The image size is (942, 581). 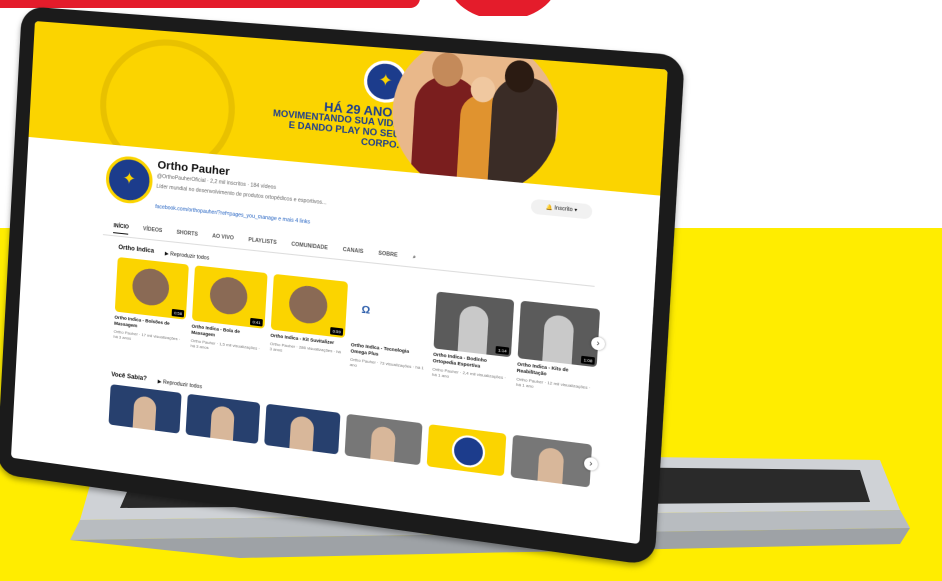 I want to click on channel-avatar: ✦, so click(x=129, y=180).